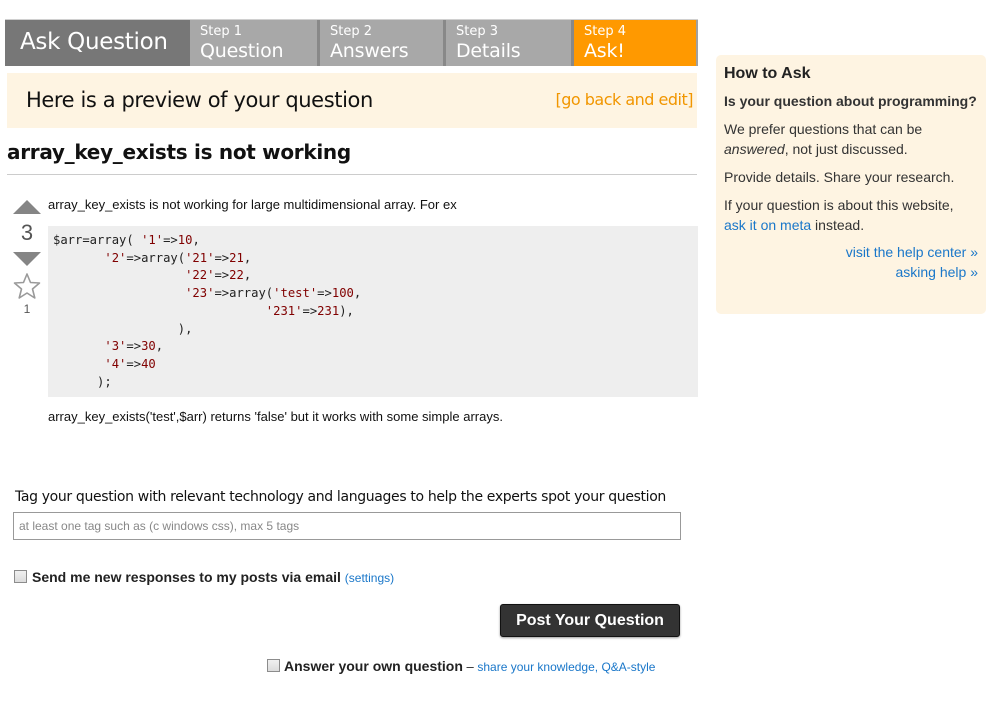 The width and height of the screenshot is (1005, 707). Describe the element at coordinates (27, 207) in the screenshot. I see `vote-up-icon` at that location.